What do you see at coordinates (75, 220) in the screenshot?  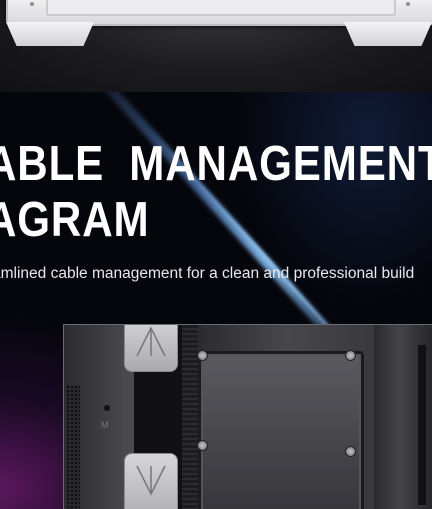 I see `hero-title-line2: AGRAM` at bounding box center [75, 220].